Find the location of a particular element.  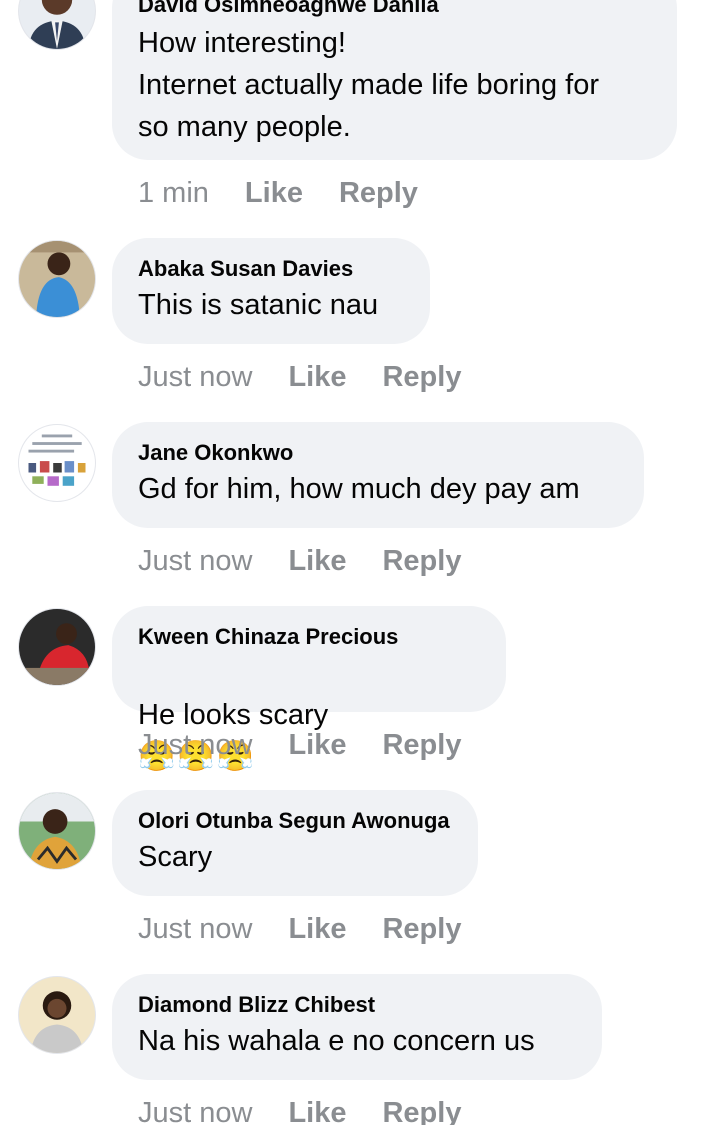

comment-author: David Osimheoagnwe Danila is located at coordinates (394, 9).